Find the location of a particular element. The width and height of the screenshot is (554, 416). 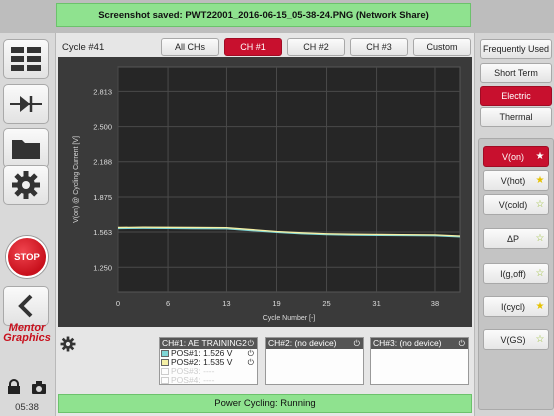

grid-layout-icon is located at coordinates (26, 59).